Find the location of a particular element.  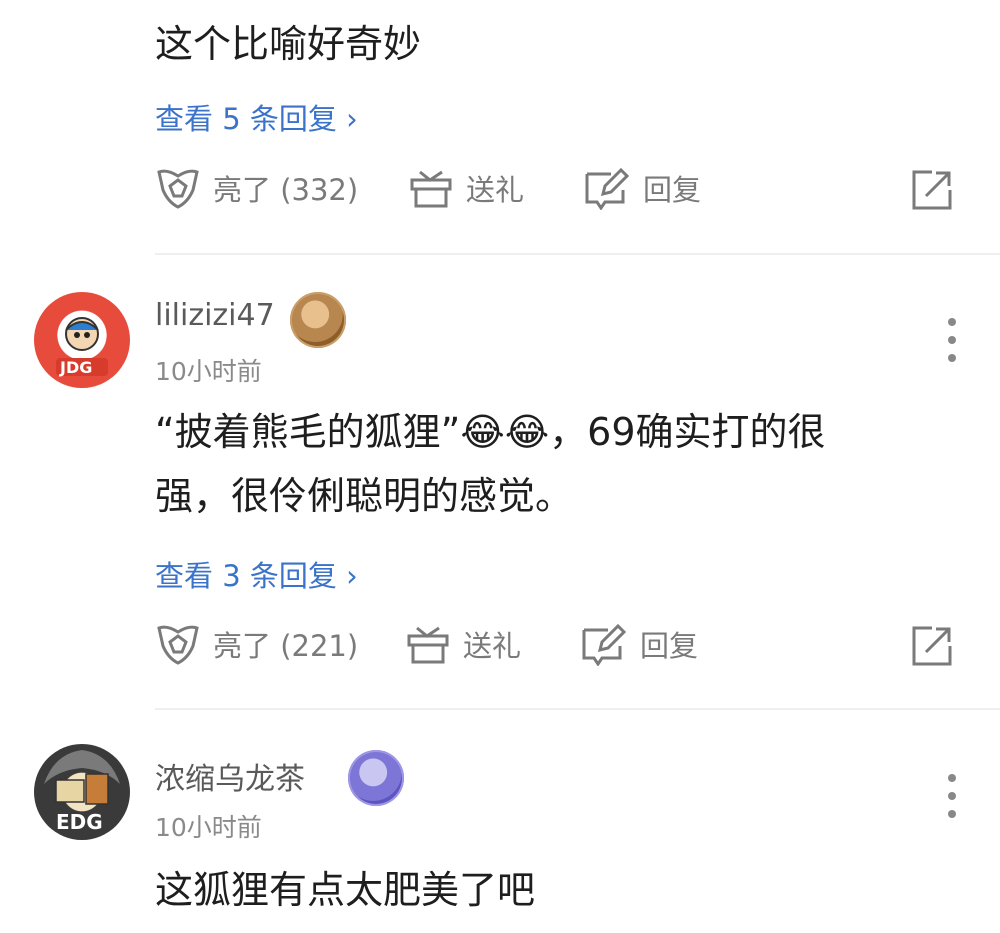

like-count: 亮了 (221) is located at coordinates (286, 646).